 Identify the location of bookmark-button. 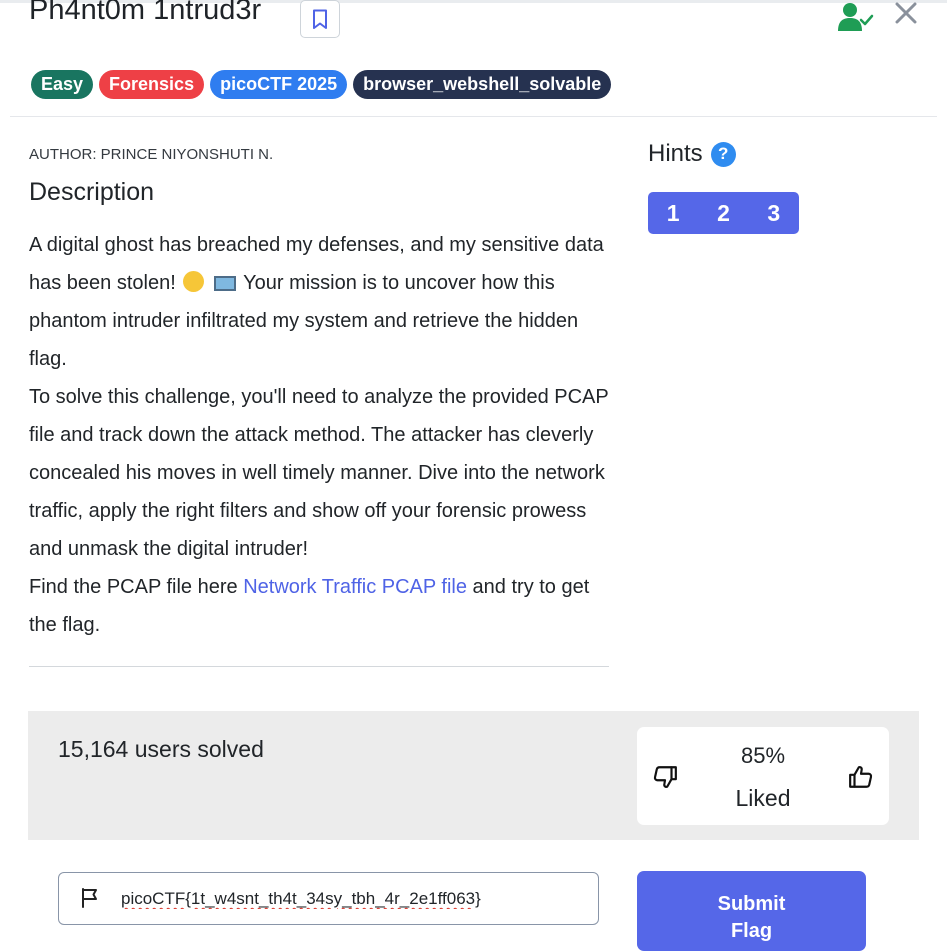
(320, 19).